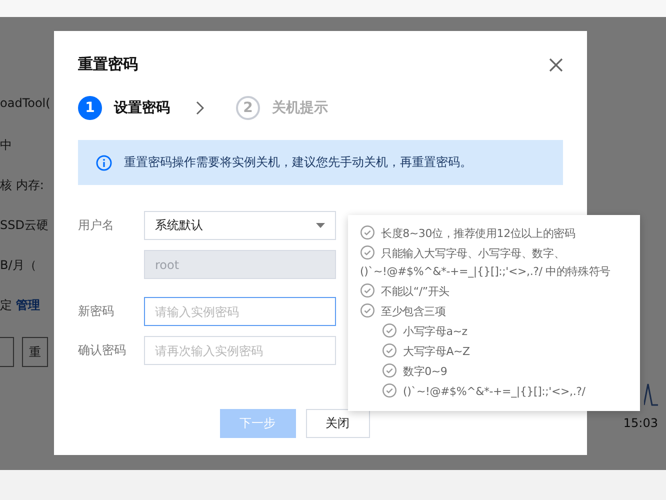 The width and height of the screenshot is (666, 500). Describe the element at coordinates (494, 312) in the screenshot. I see `rule-text: 至少包含三项` at that location.